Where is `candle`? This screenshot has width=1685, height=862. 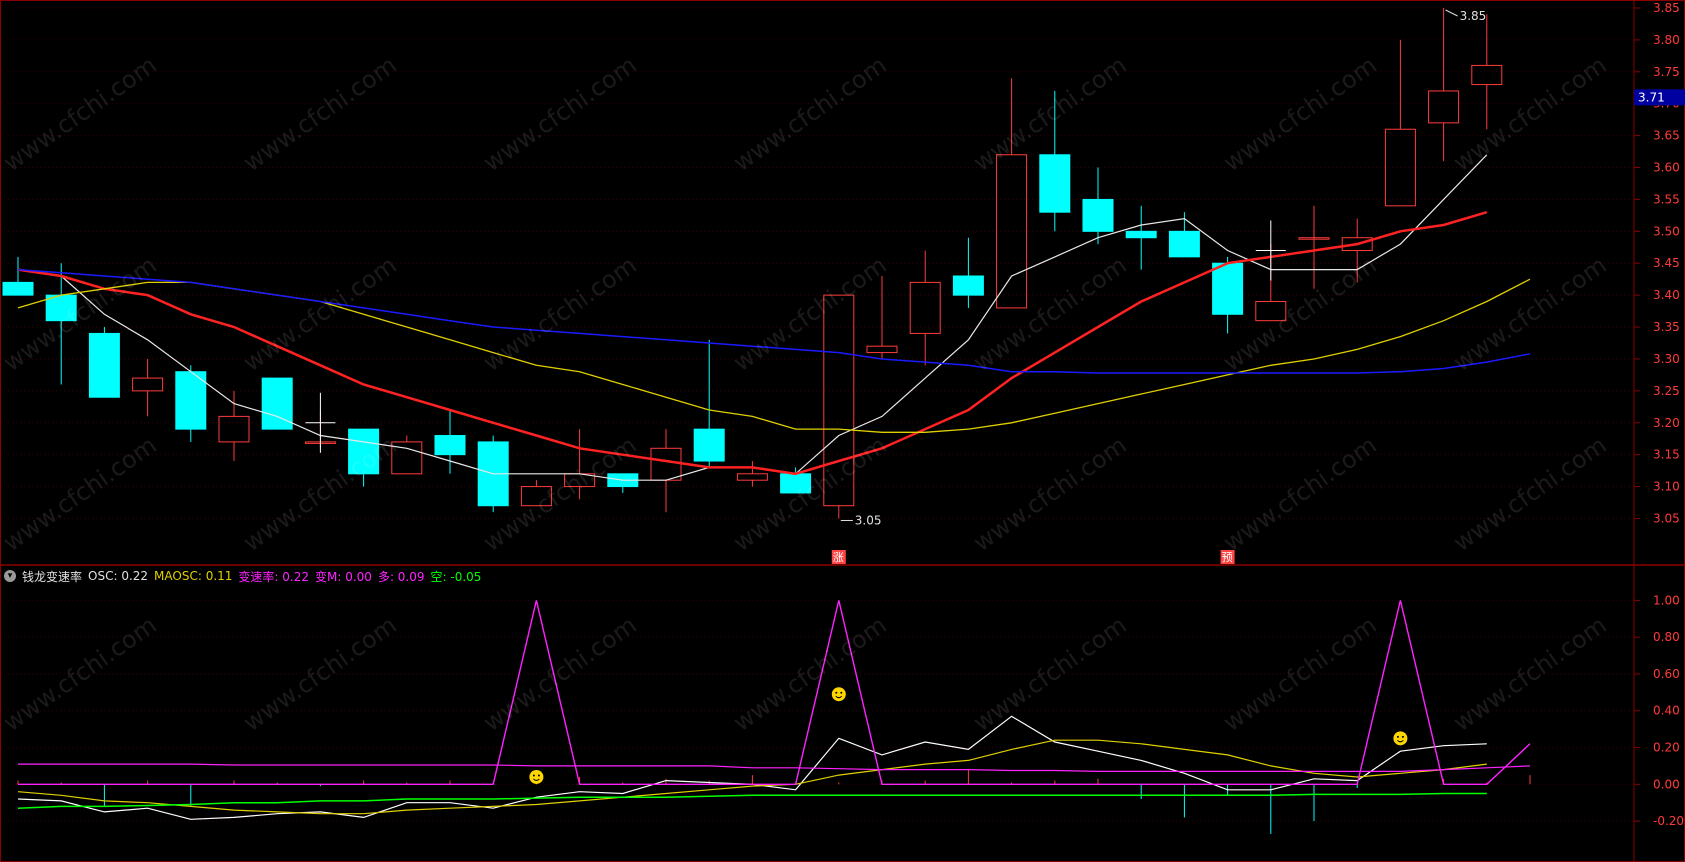 candle is located at coordinates (104, 362).